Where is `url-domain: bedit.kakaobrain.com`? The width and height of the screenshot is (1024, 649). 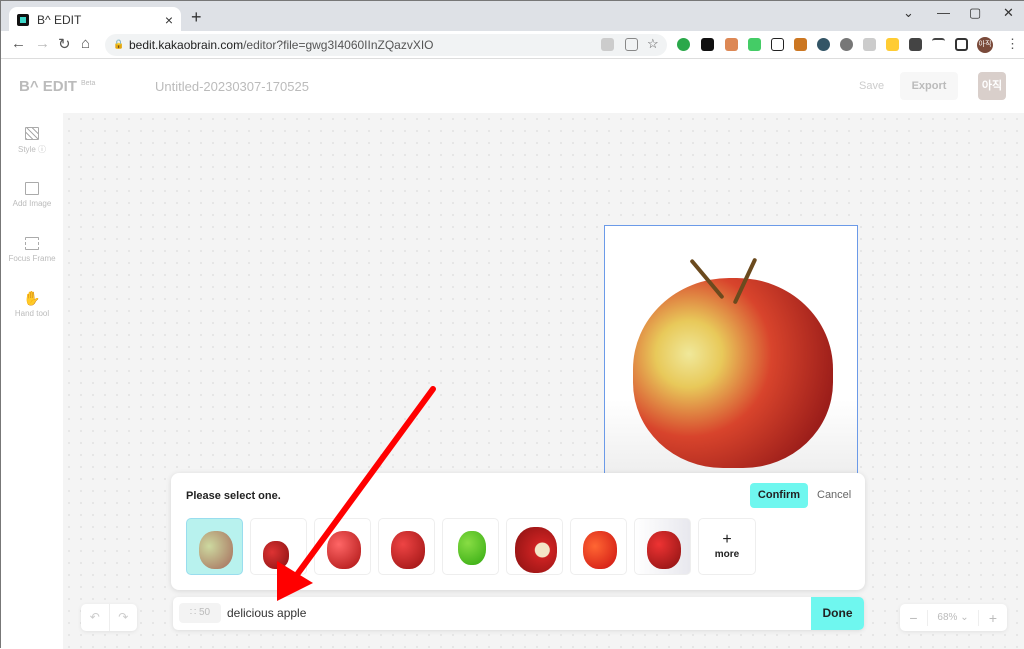
url-domain: bedit.kakaobrain.com is located at coordinates (186, 45).